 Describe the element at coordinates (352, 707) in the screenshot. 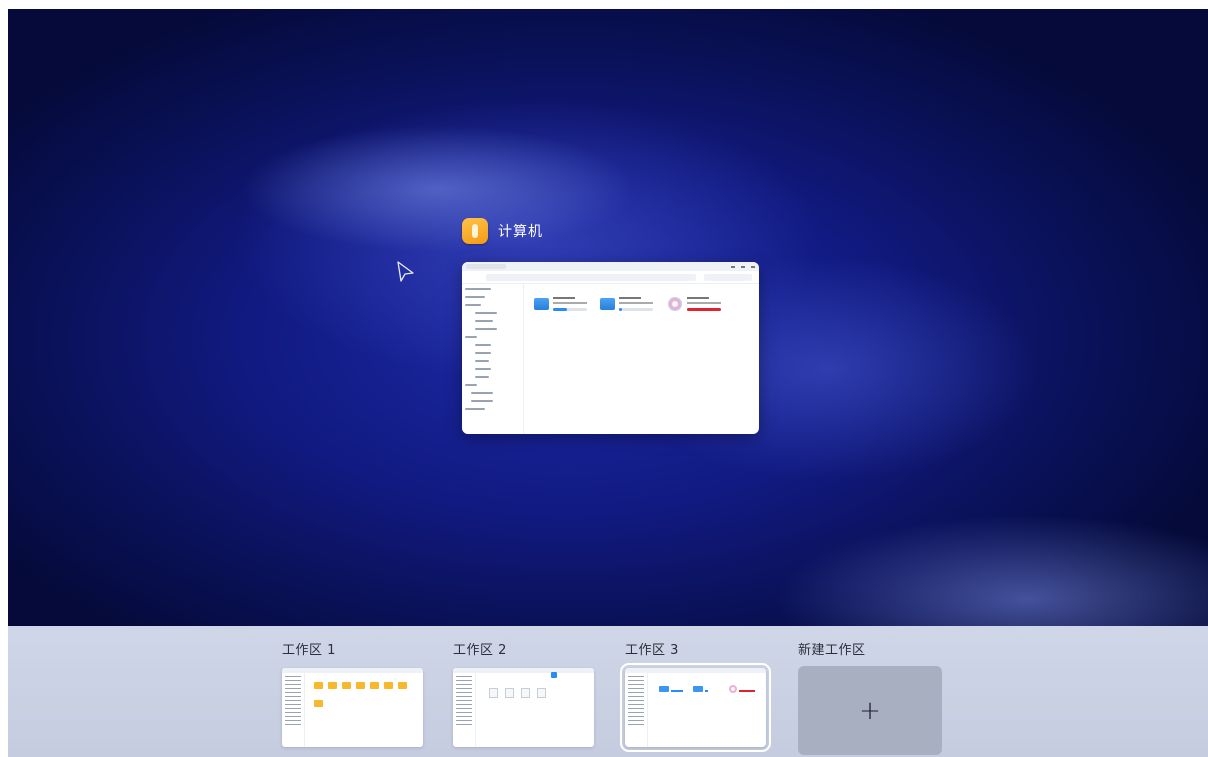

I see `workspace-1-thumbnail` at that location.